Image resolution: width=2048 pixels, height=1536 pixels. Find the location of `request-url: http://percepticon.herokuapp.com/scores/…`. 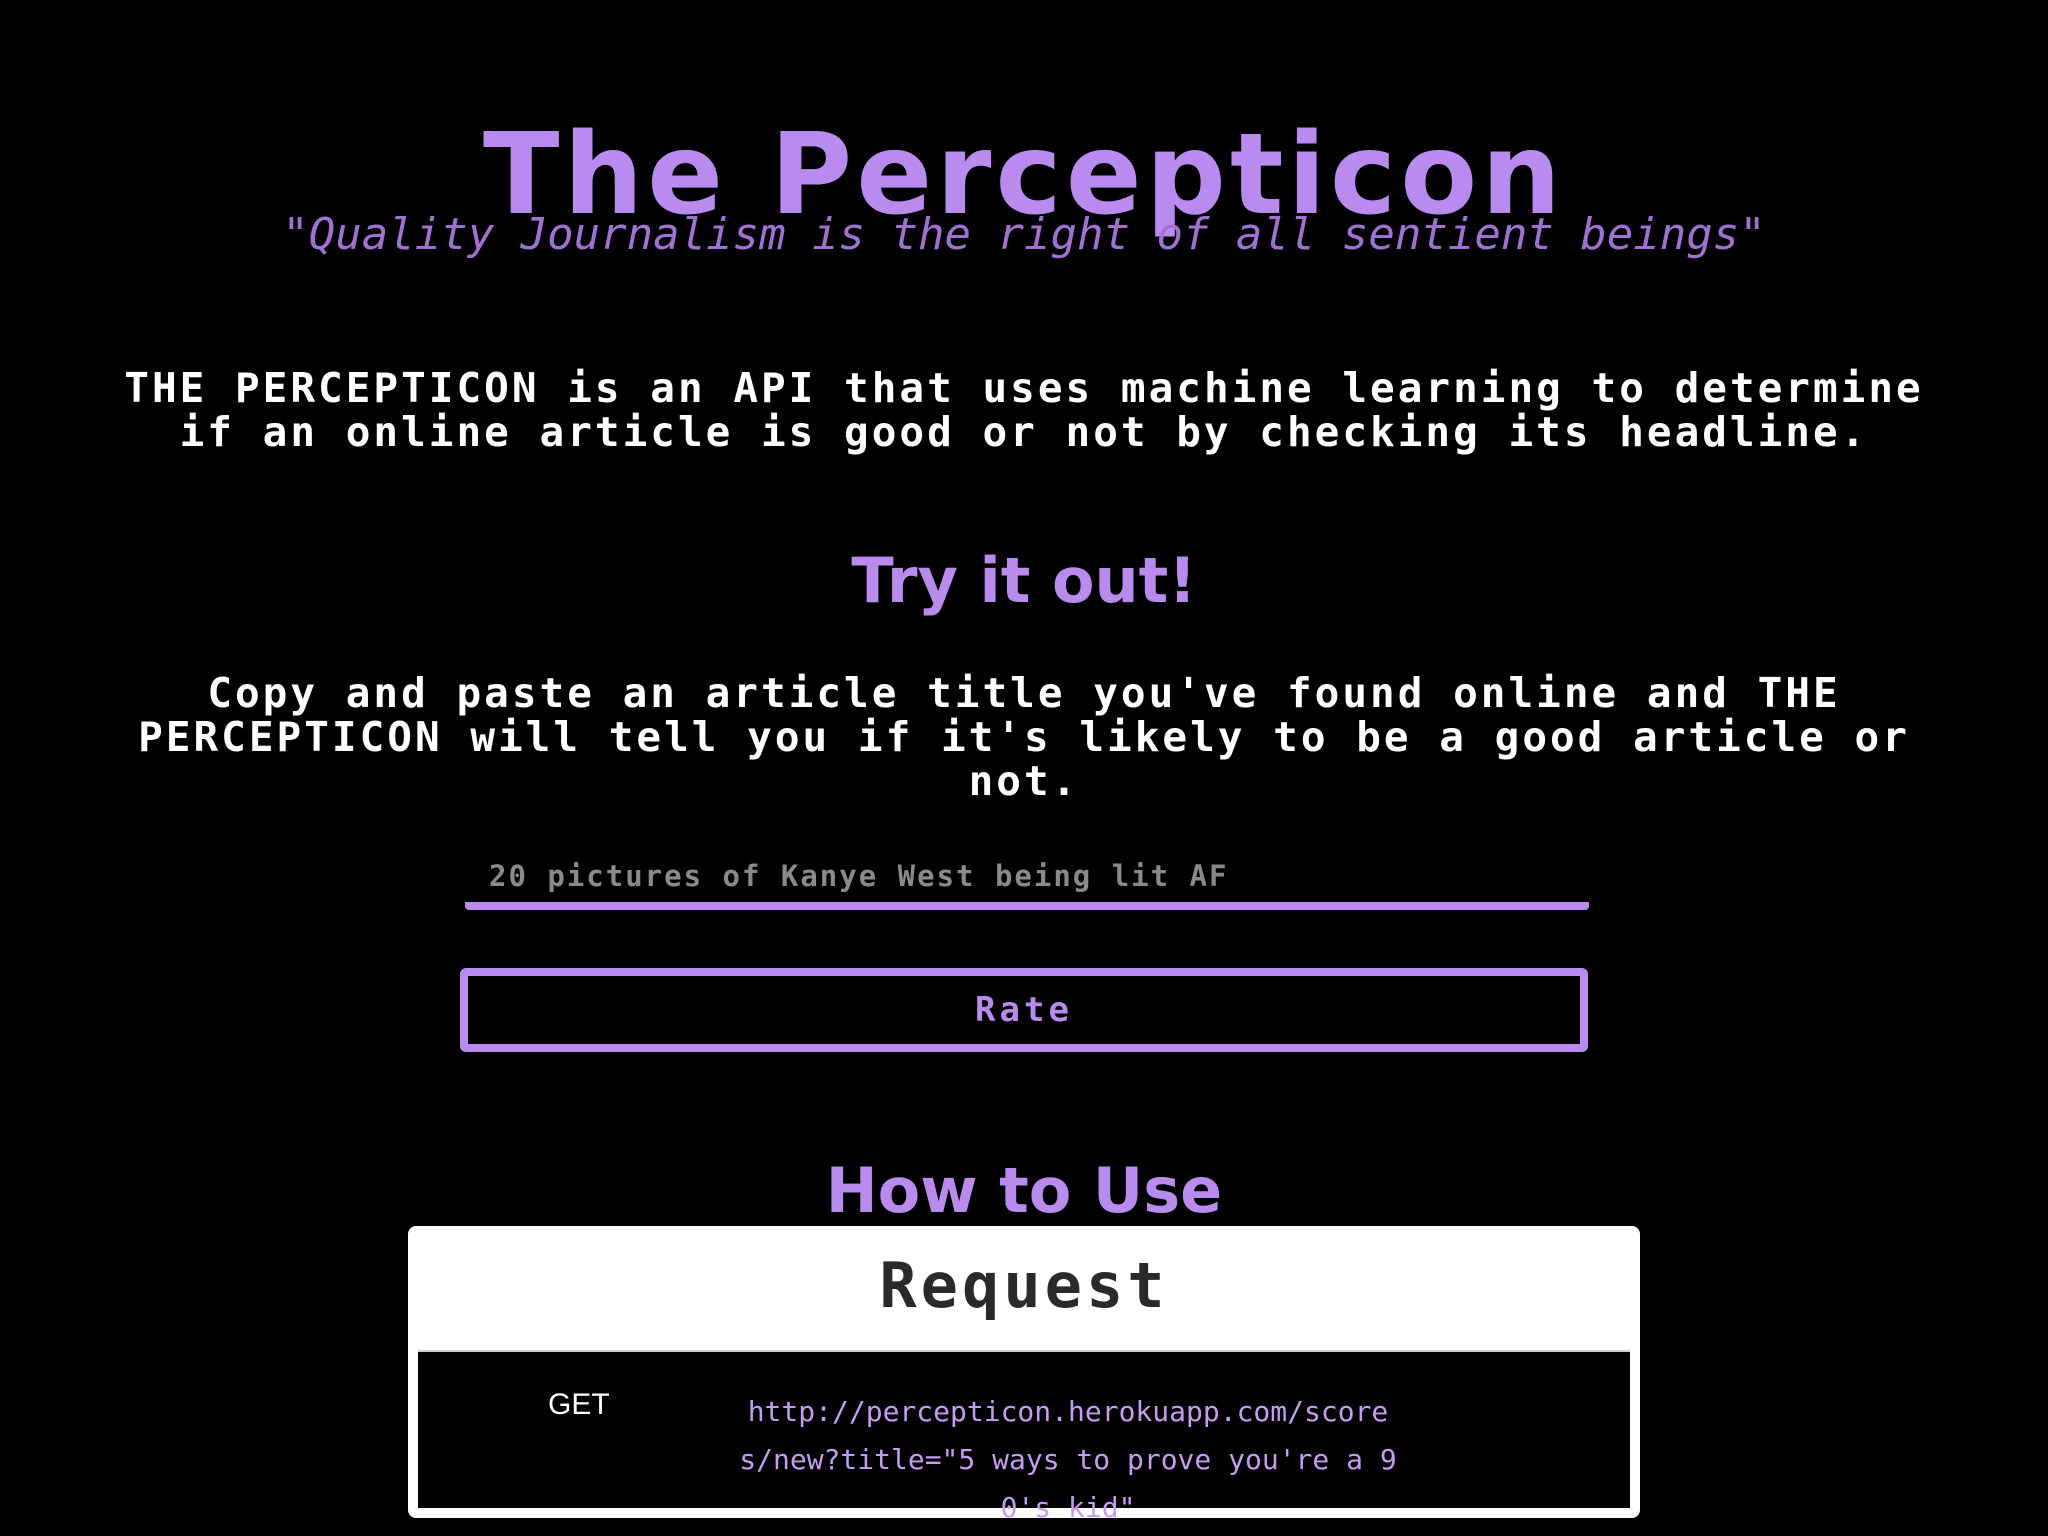

request-url: http://percepticon.herokuapp.com/scores/… is located at coordinates (1068, 1459).